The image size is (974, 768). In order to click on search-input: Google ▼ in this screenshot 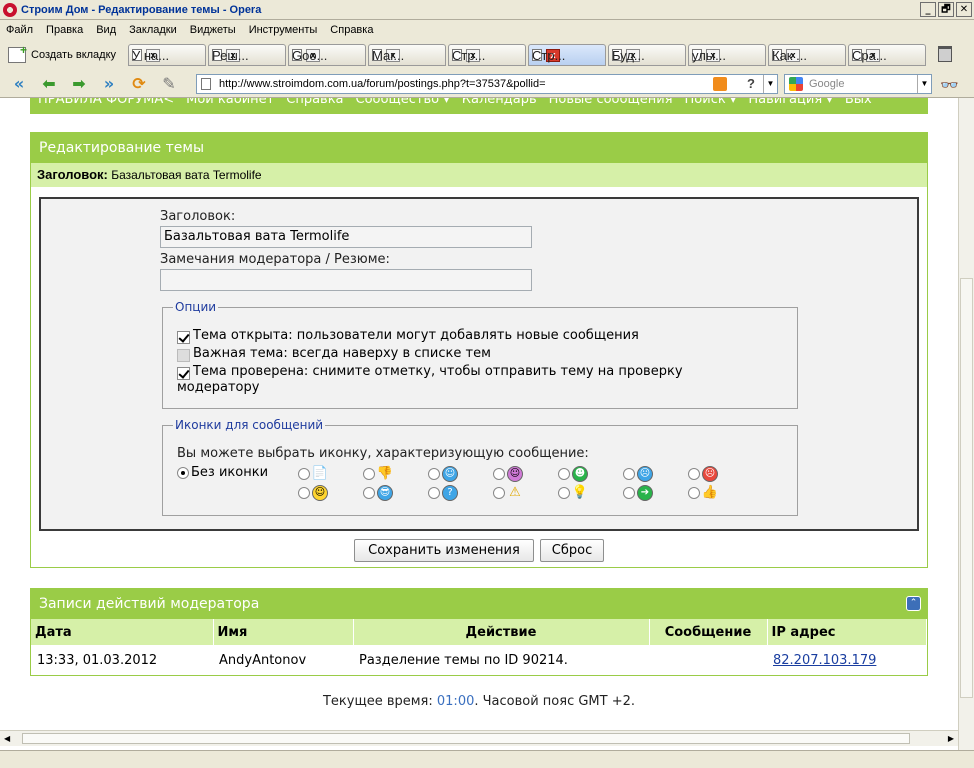, I will do `click(858, 84)`.